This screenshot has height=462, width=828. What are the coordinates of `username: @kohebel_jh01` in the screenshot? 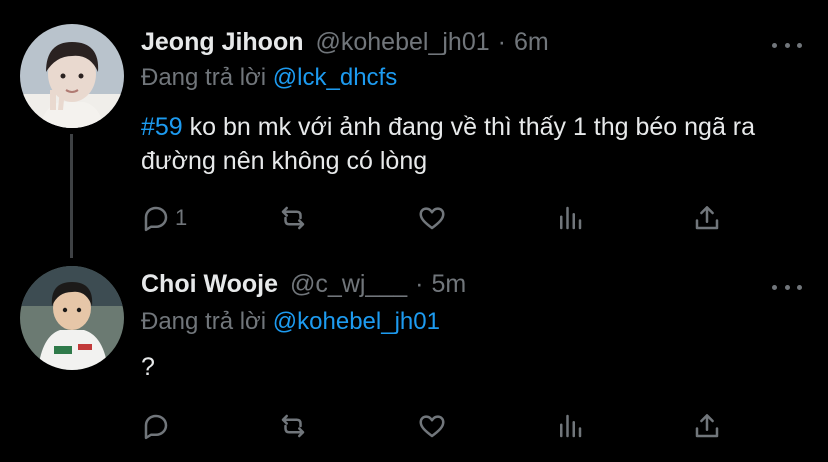 It's located at (403, 42).